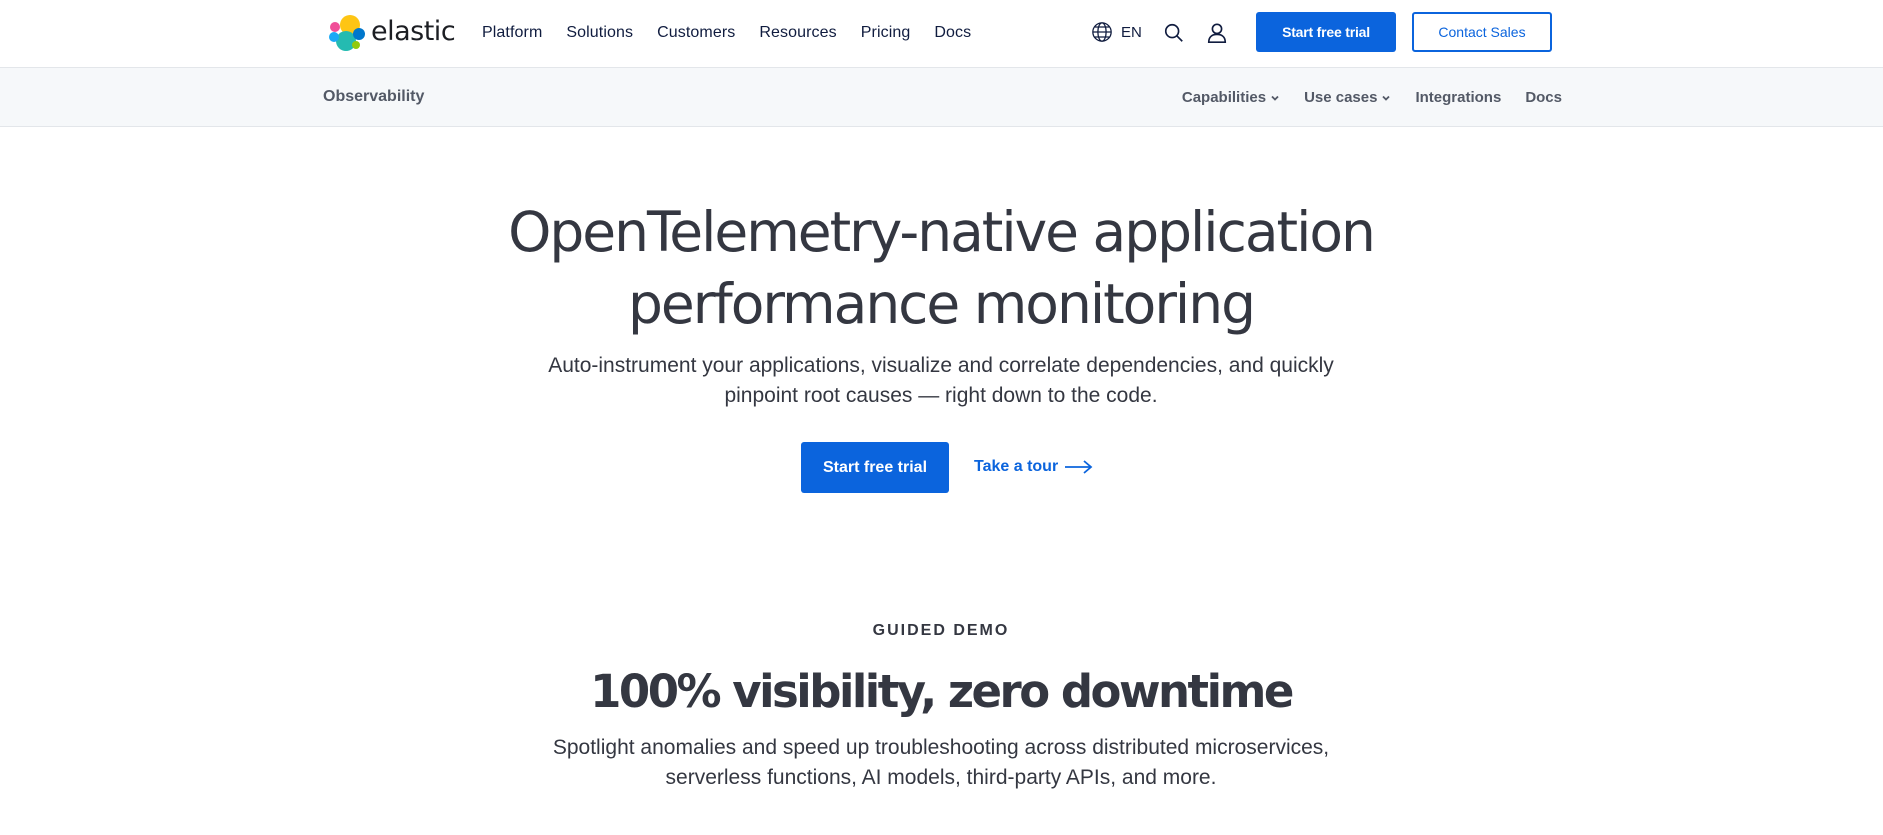  What do you see at coordinates (413, 31) in the screenshot?
I see `brand-name: elastic` at bounding box center [413, 31].